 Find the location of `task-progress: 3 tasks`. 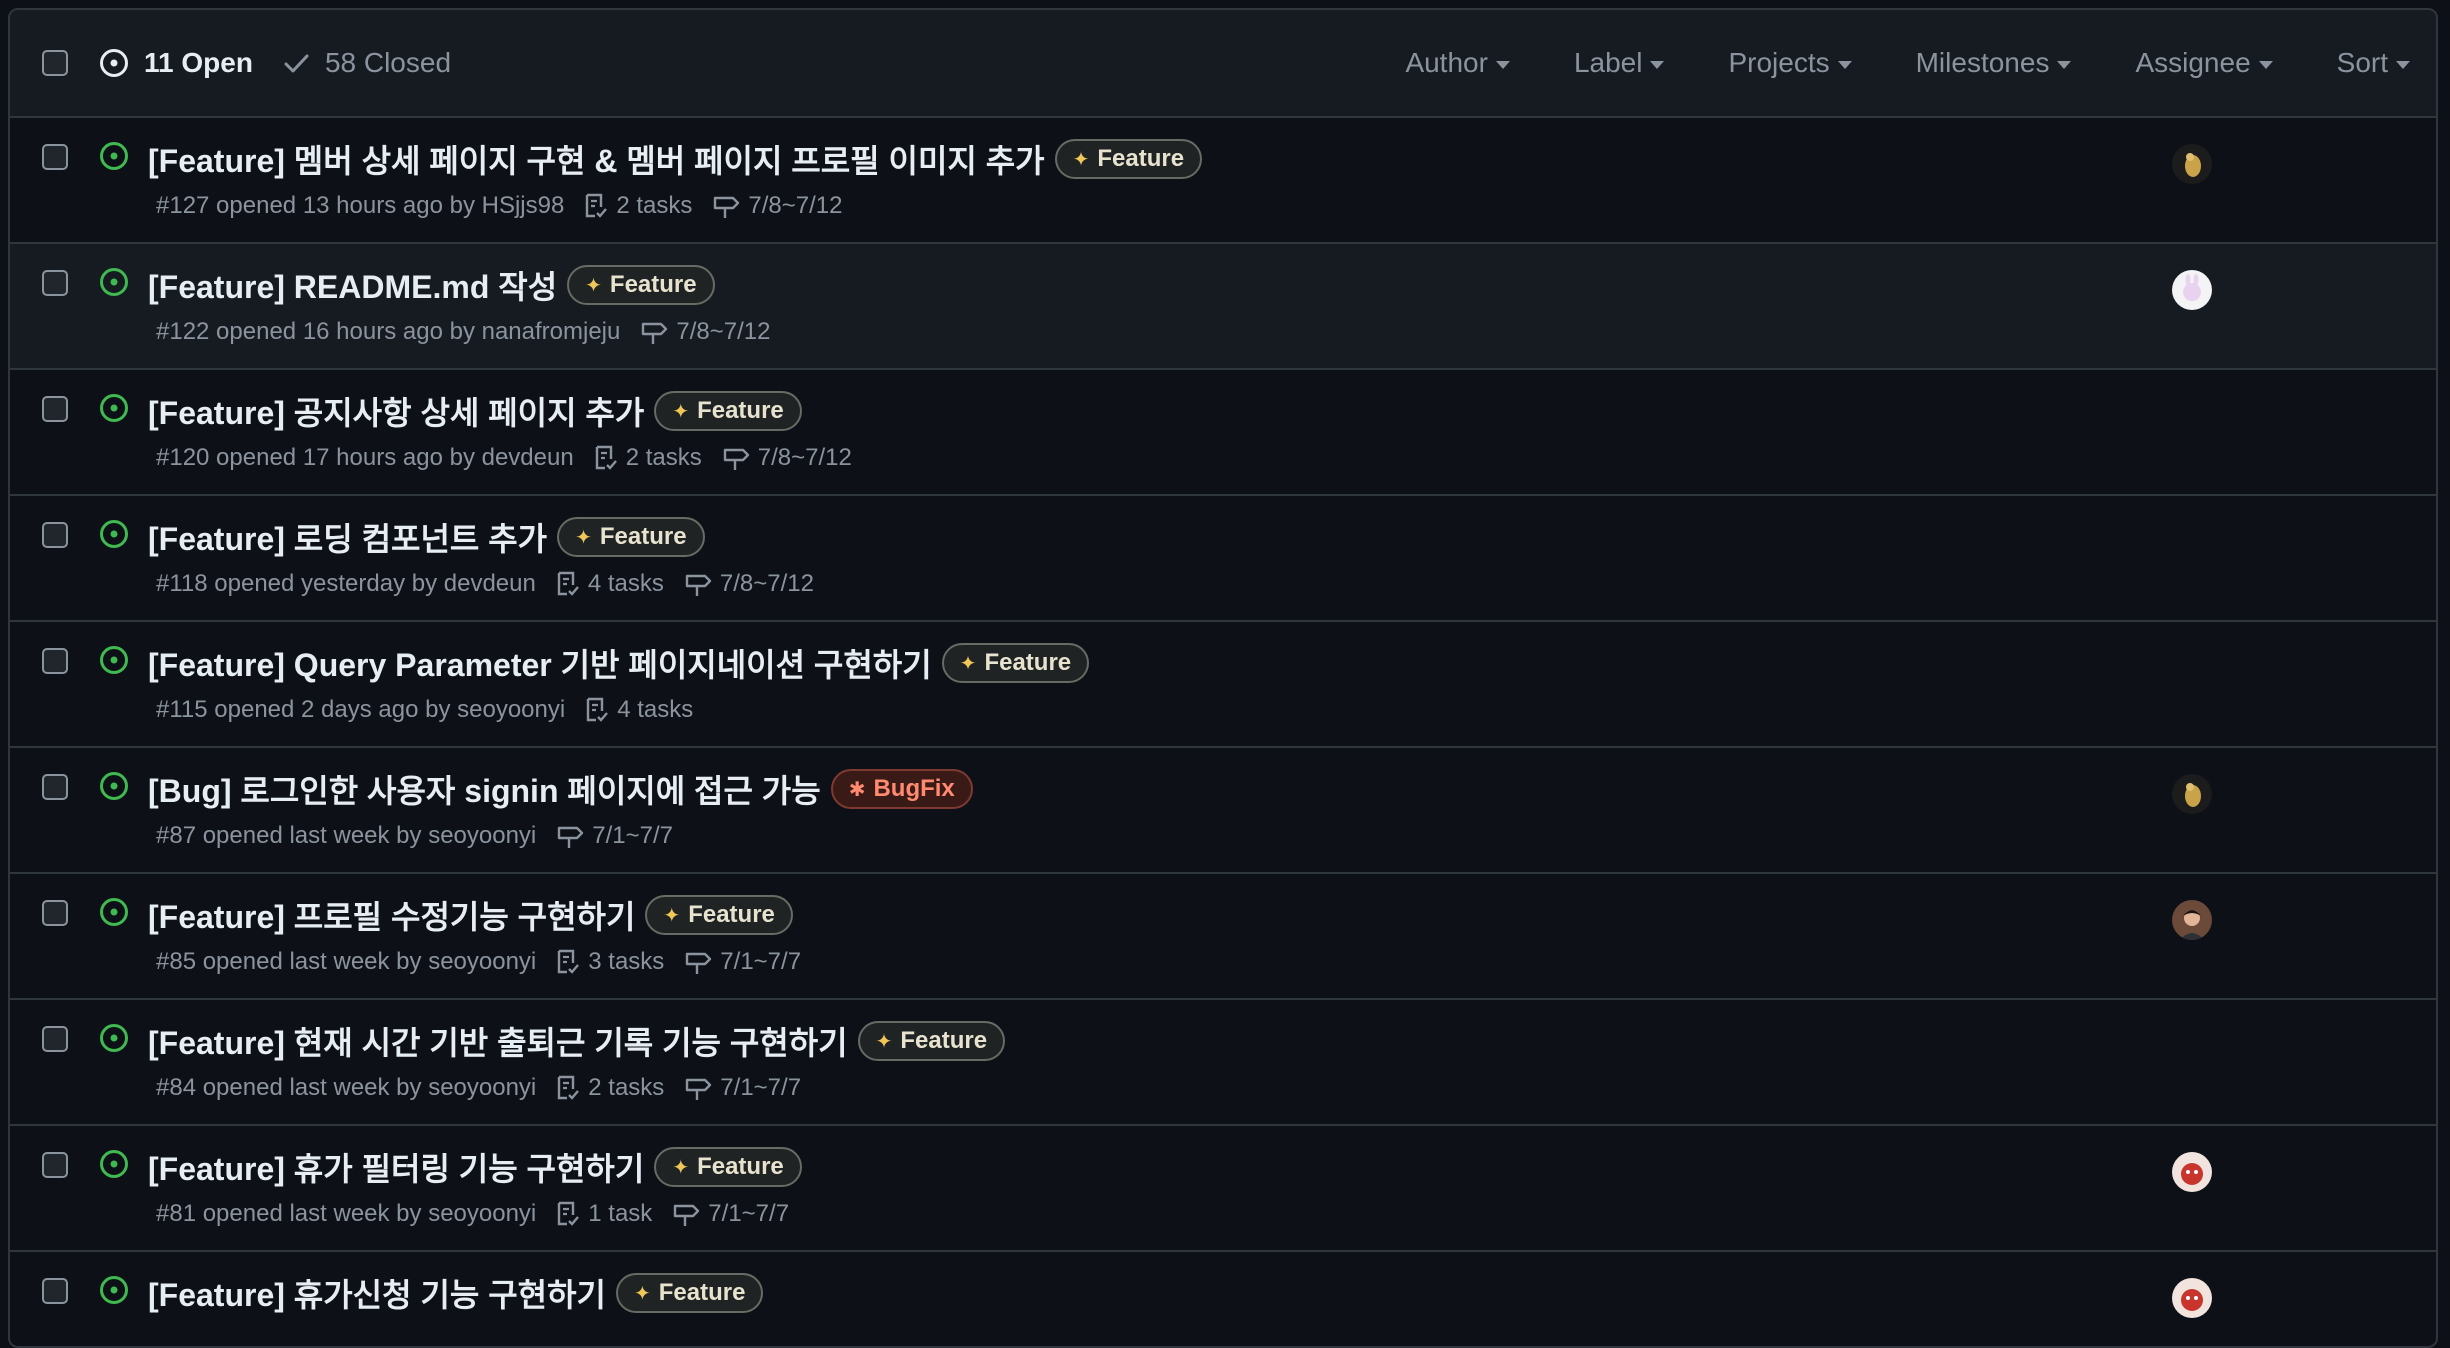

task-progress: 3 tasks is located at coordinates (610, 962).